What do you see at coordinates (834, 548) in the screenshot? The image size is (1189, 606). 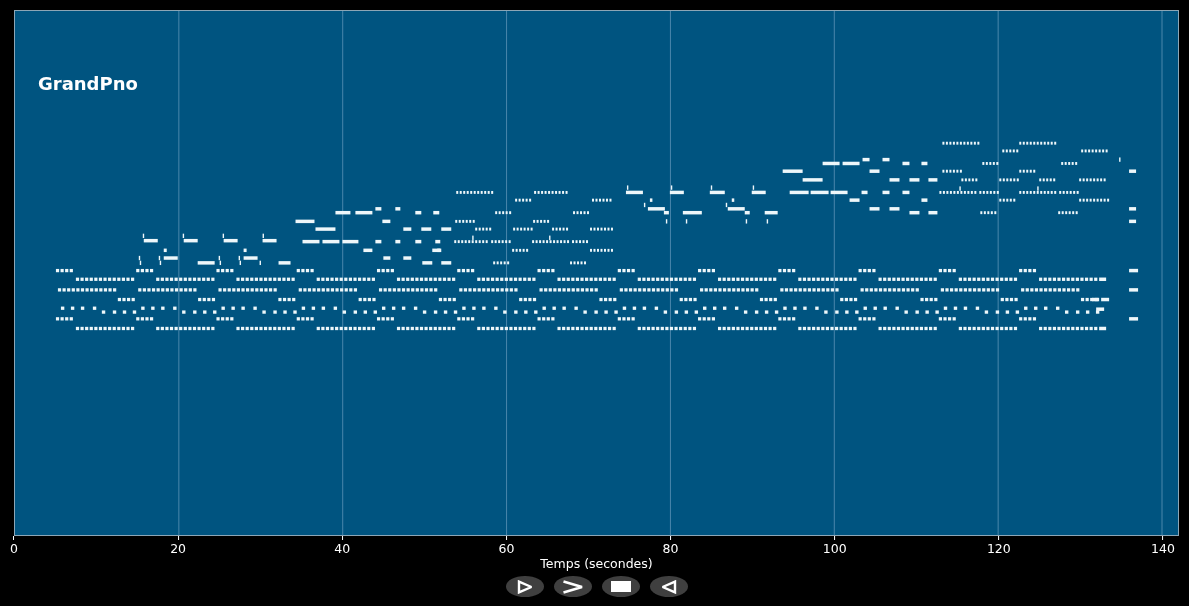 I see `tick-label: 100` at bounding box center [834, 548].